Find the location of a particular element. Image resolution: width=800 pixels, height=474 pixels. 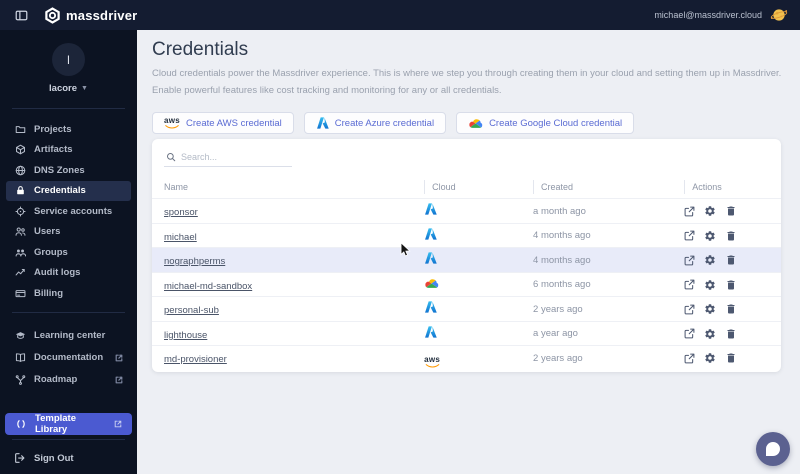

sign-out-button: Sign Out is located at coordinates (68, 459).